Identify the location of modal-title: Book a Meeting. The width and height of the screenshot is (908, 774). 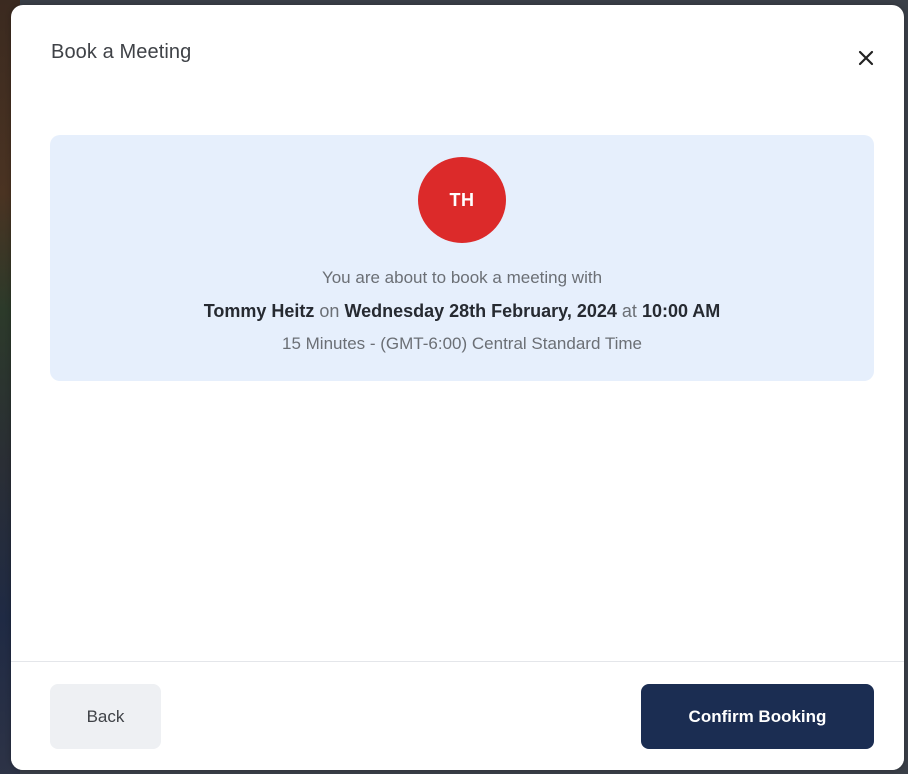
(121, 52).